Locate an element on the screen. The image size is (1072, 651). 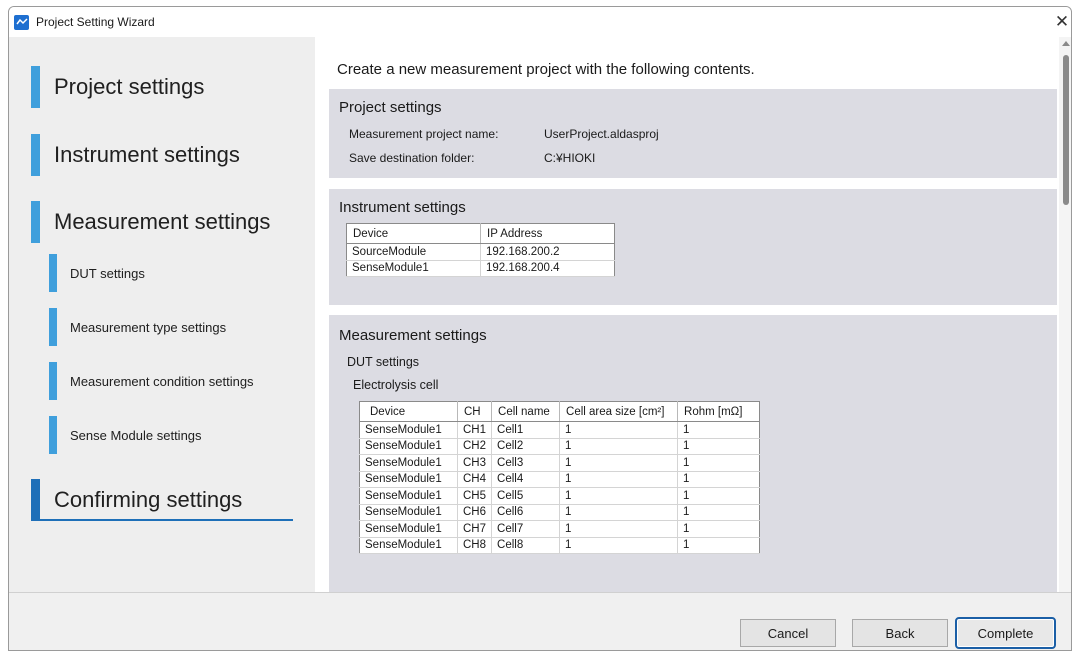
scrollbar-thumb is located at coordinates (1066, 130).